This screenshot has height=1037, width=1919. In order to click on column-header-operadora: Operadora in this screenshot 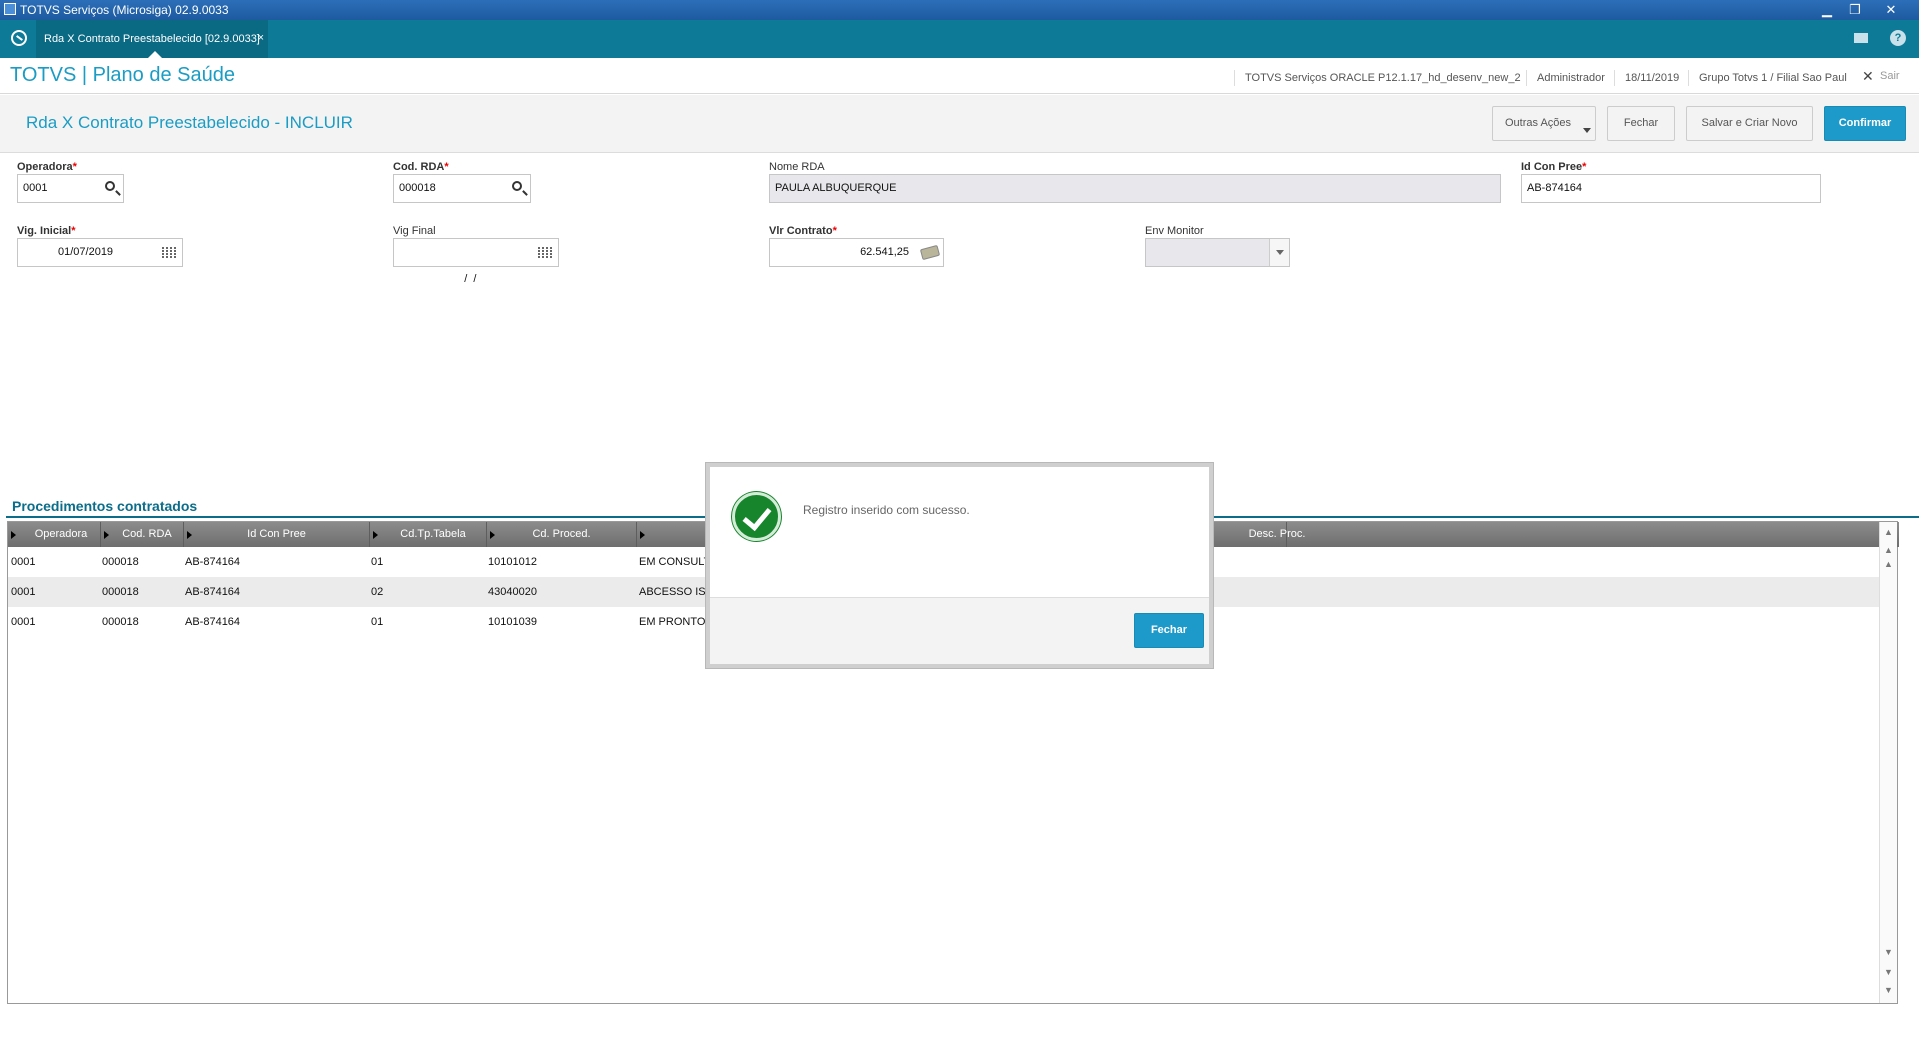, I will do `click(54, 534)`.